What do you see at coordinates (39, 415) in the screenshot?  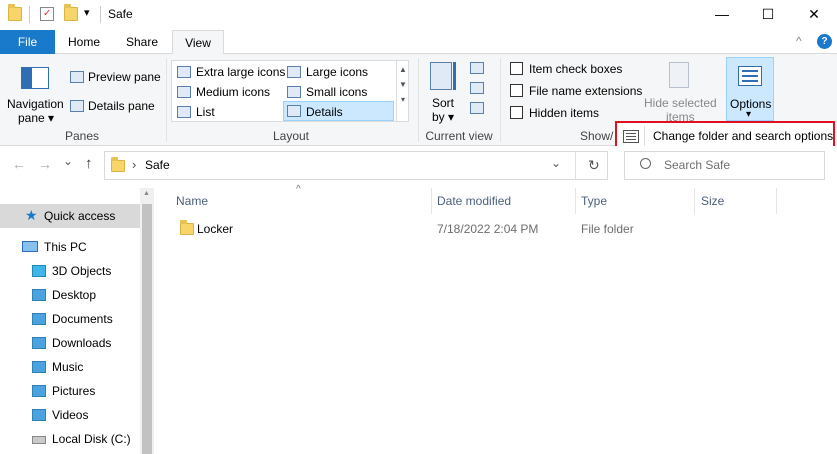 I see `videos-folder-icon` at bounding box center [39, 415].